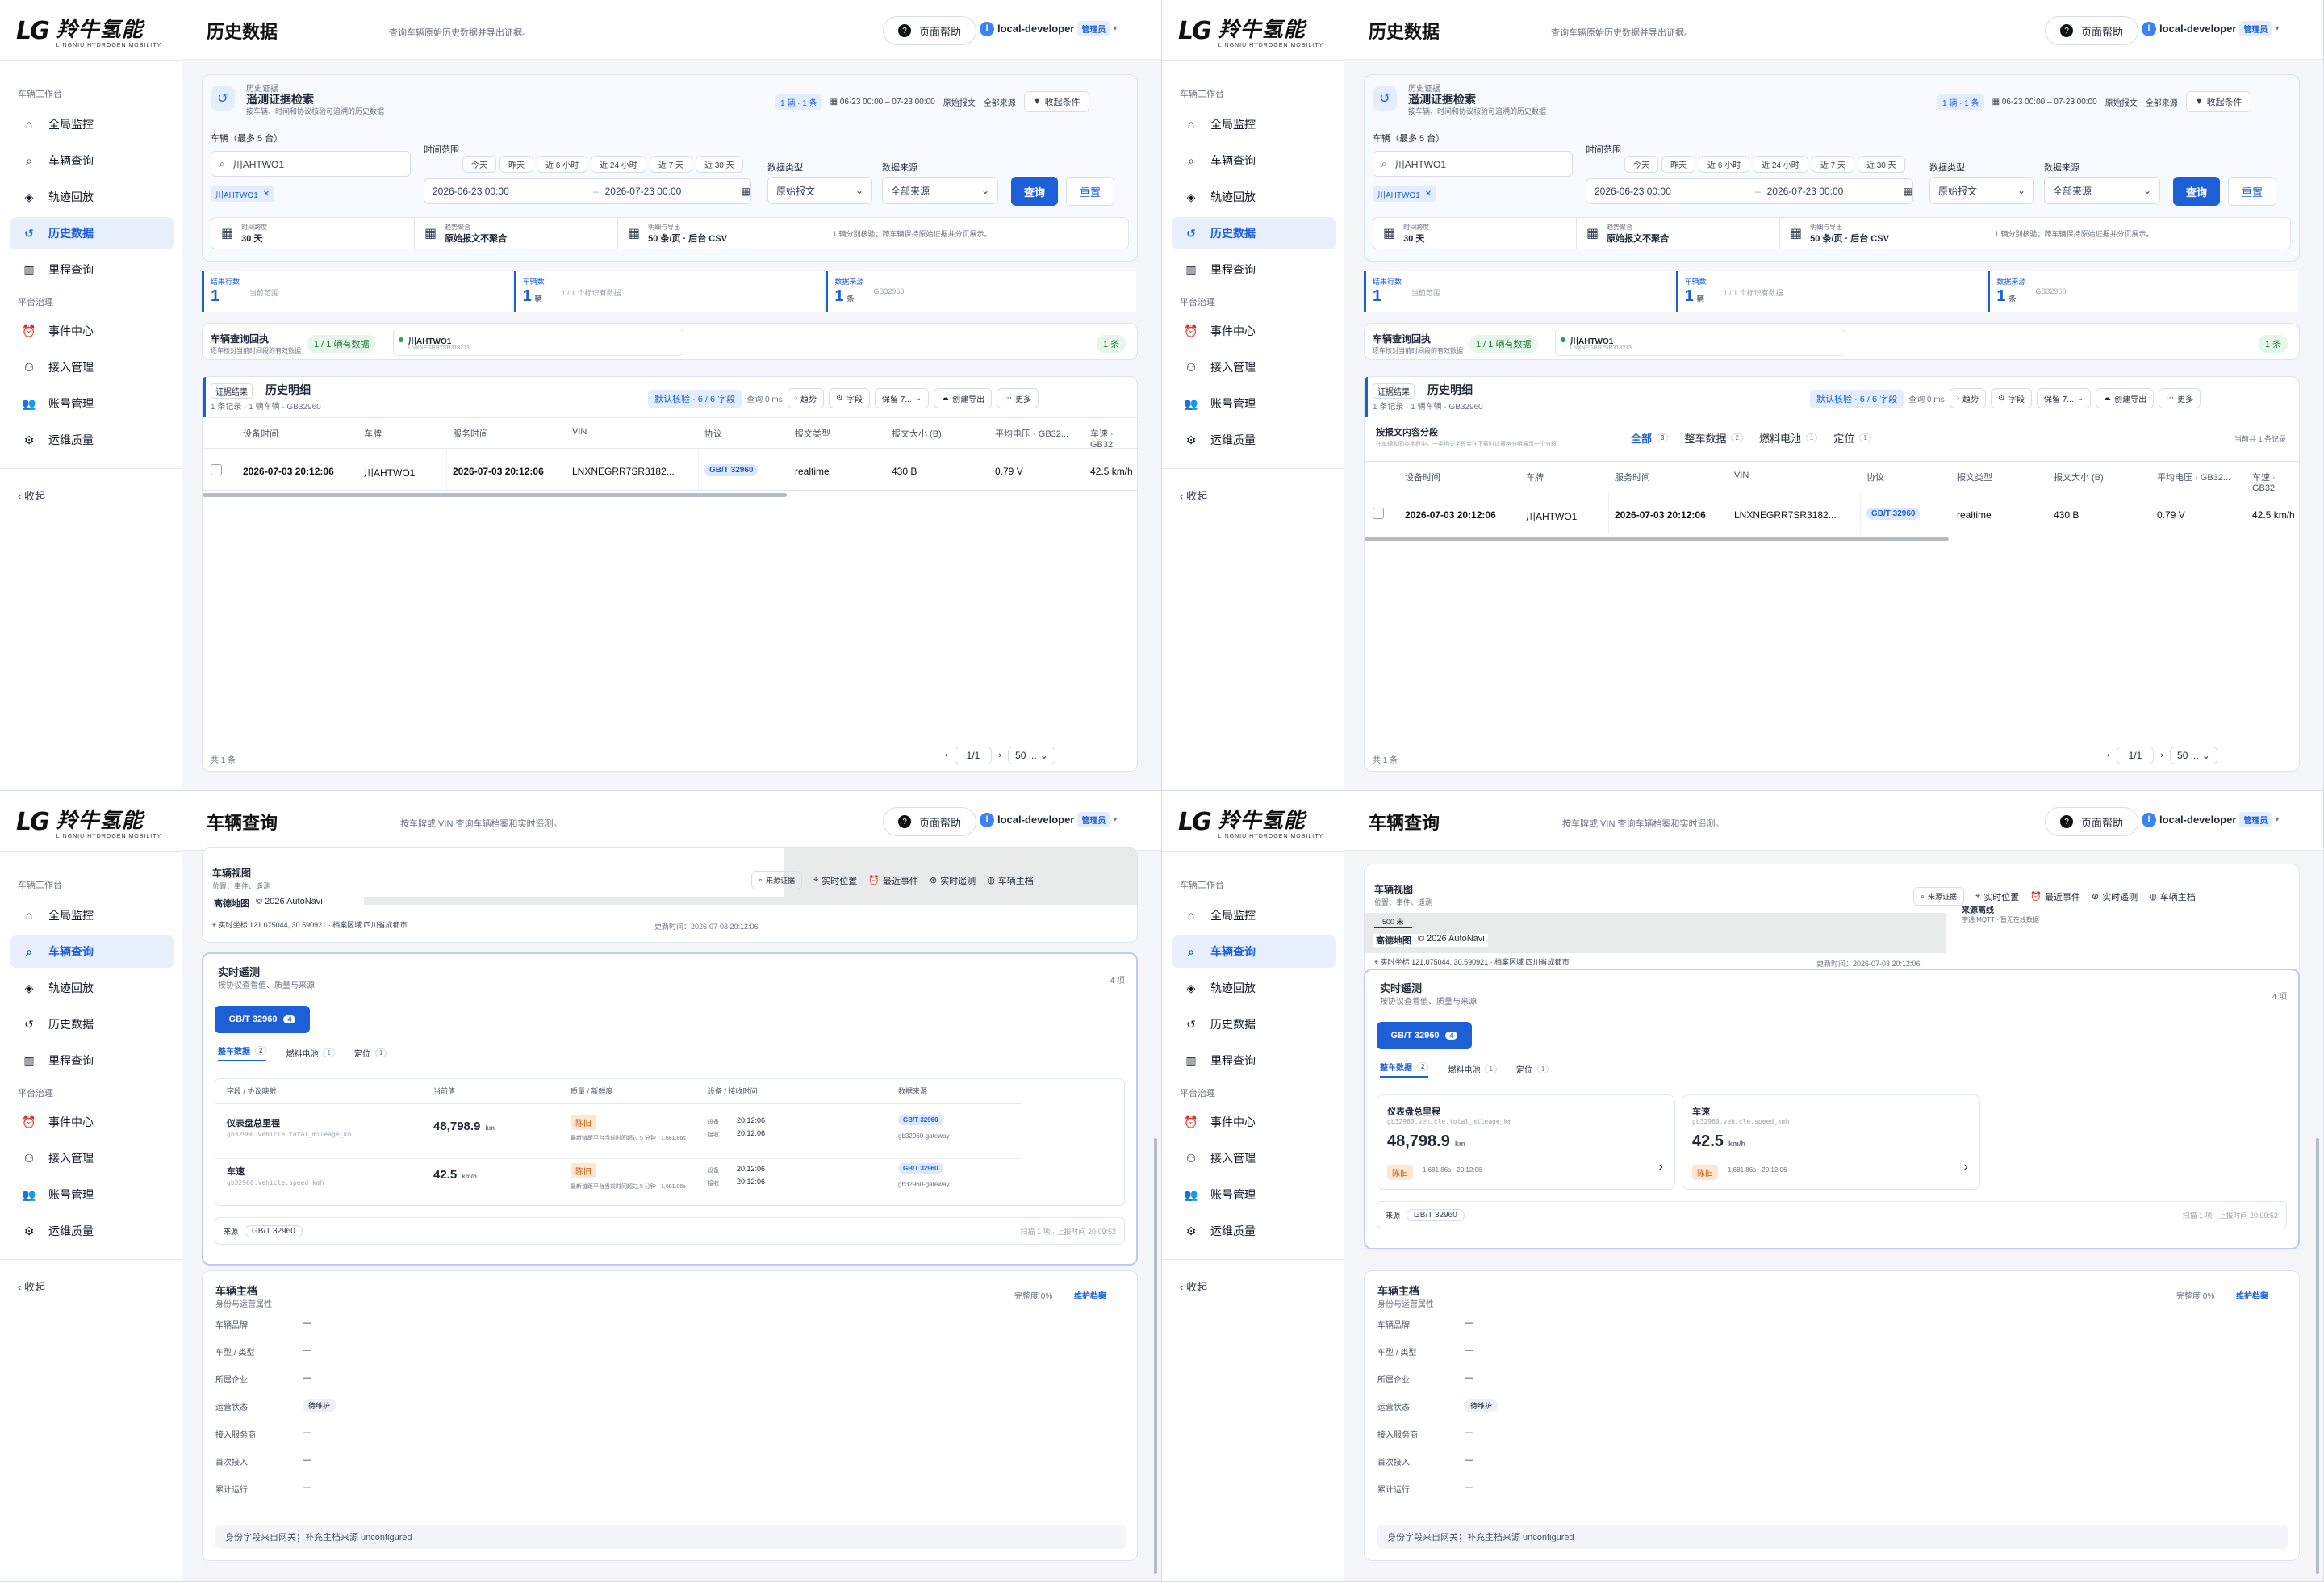 This screenshot has width=2324, height=1582. Describe the element at coordinates (2055, 896) in the screenshot. I see `view-button-2: ⏰ 最近事件` at that location.